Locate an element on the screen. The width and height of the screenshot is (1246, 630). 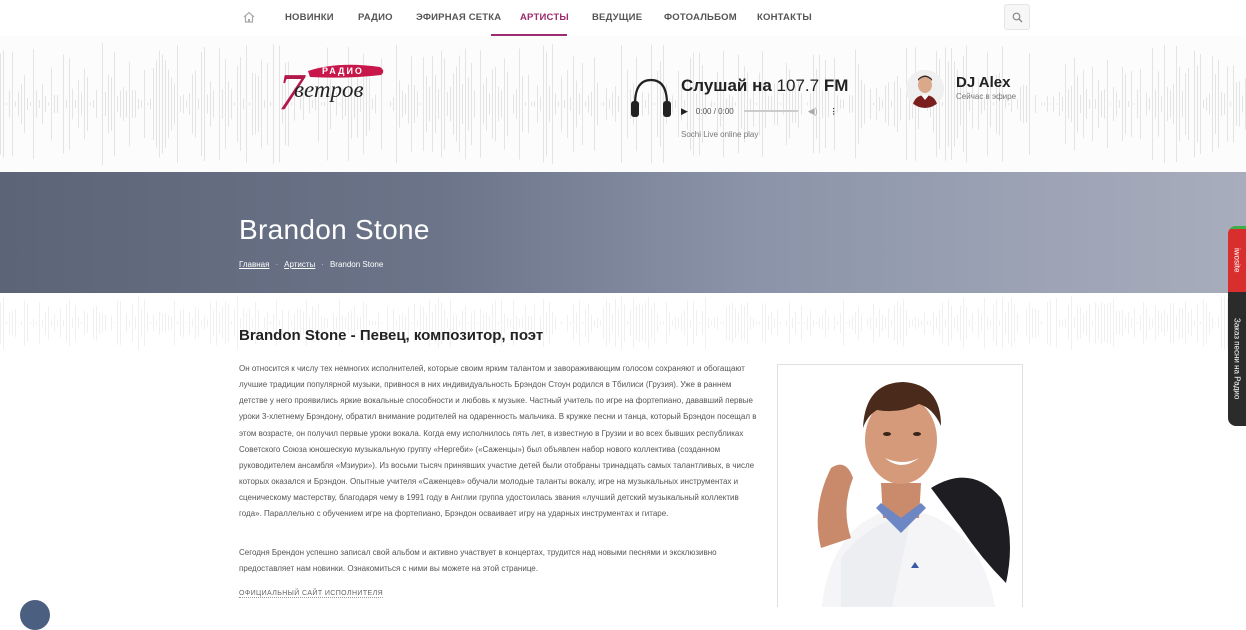
nav-item-contacts: КОНТАКТЫ is located at coordinates (784, 17).